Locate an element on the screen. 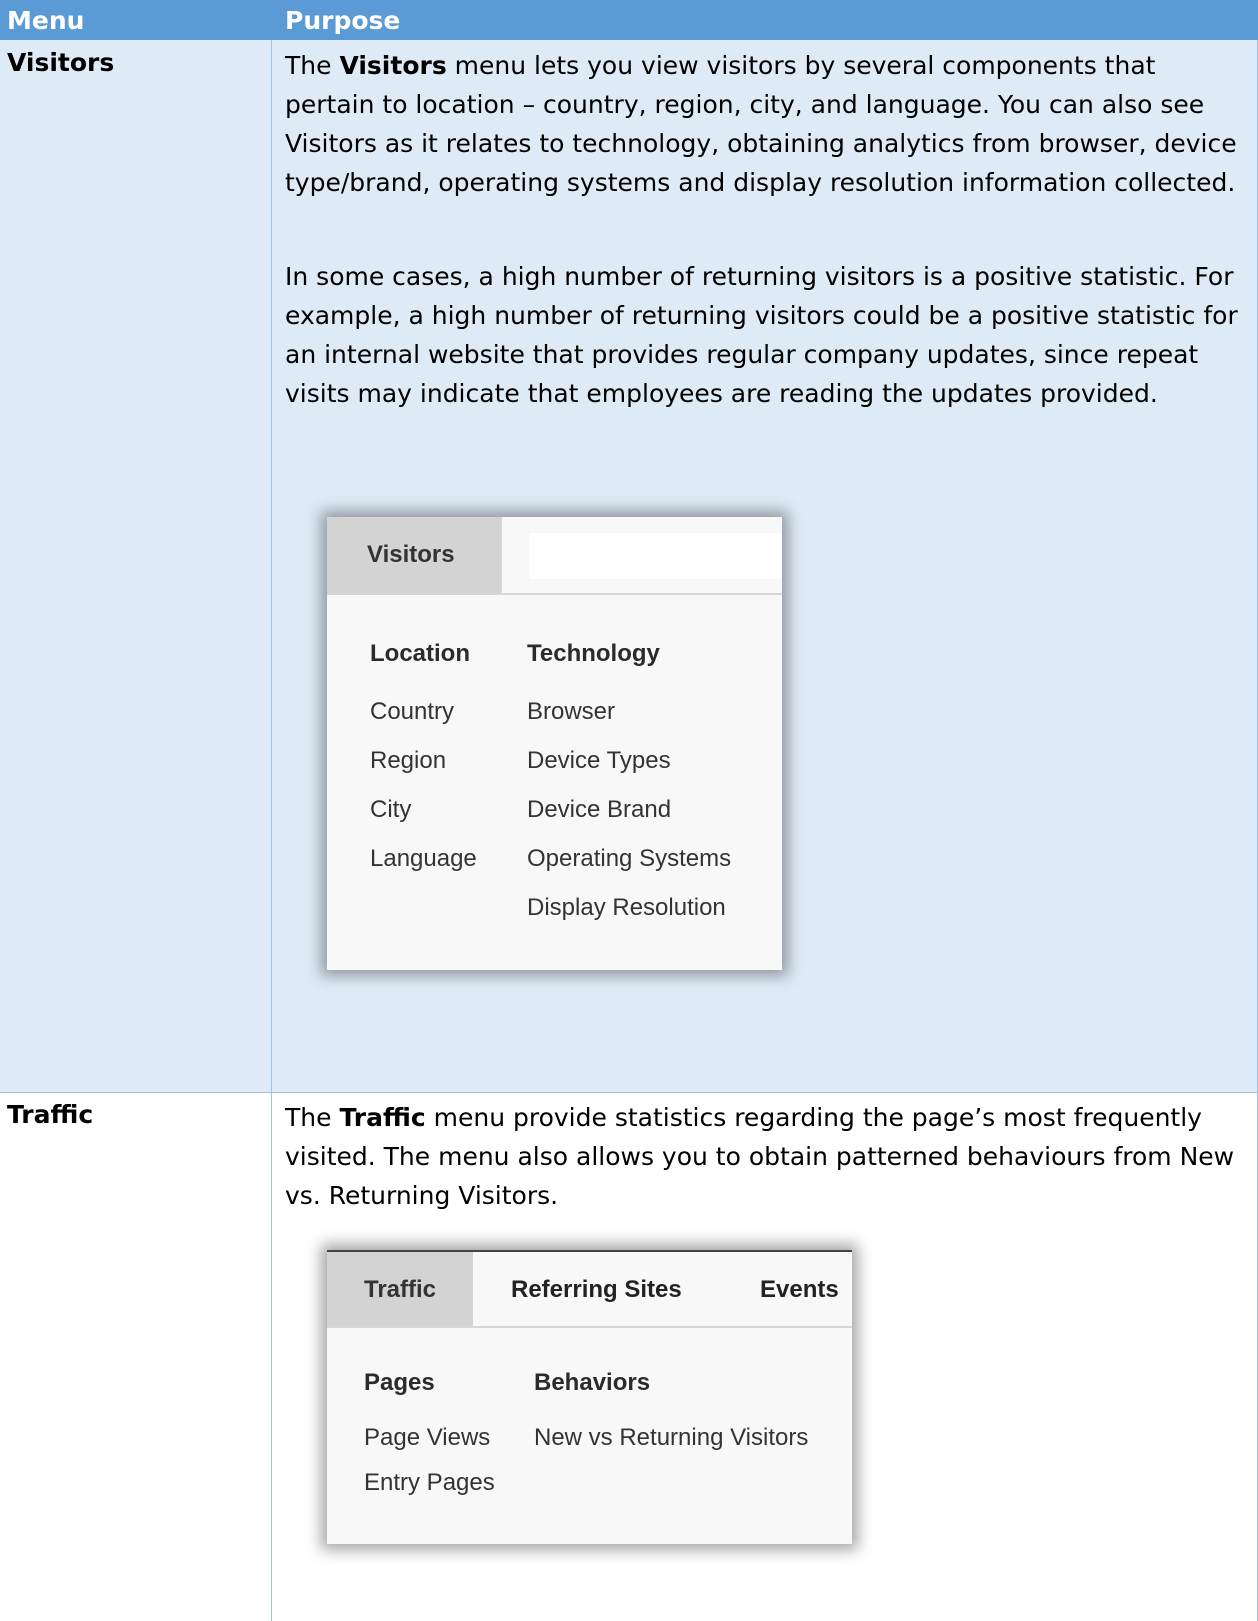 Image resolution: width=1258 pixels, height=1621 pixels. tab-events: Events is located at coordinates (799, 1289).